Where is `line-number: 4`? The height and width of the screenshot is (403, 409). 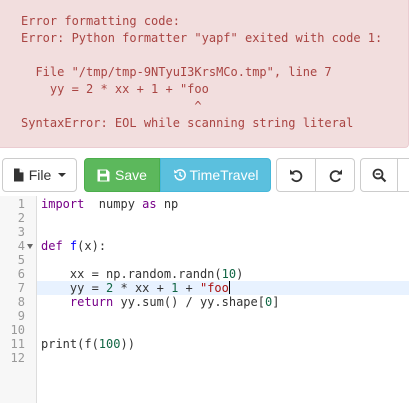 line-number: 4 is located at coordinates (21, 246).